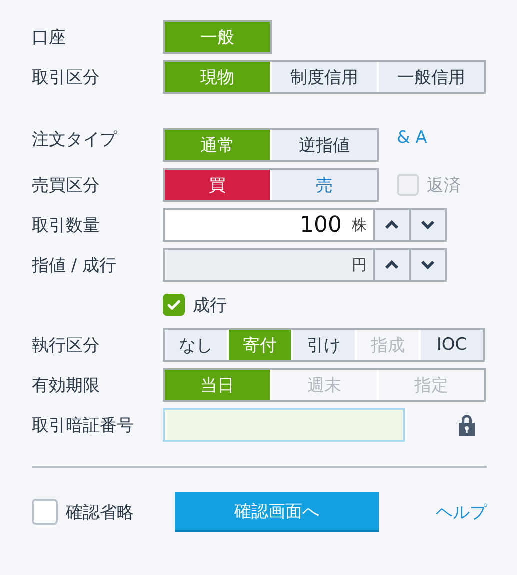 The height and width of the screenshot is (575, 517). What do you see at coordinates (324, 145) in the screenshot?
I see `segment-tab: 逆指値` at bounding box center [324, 145].